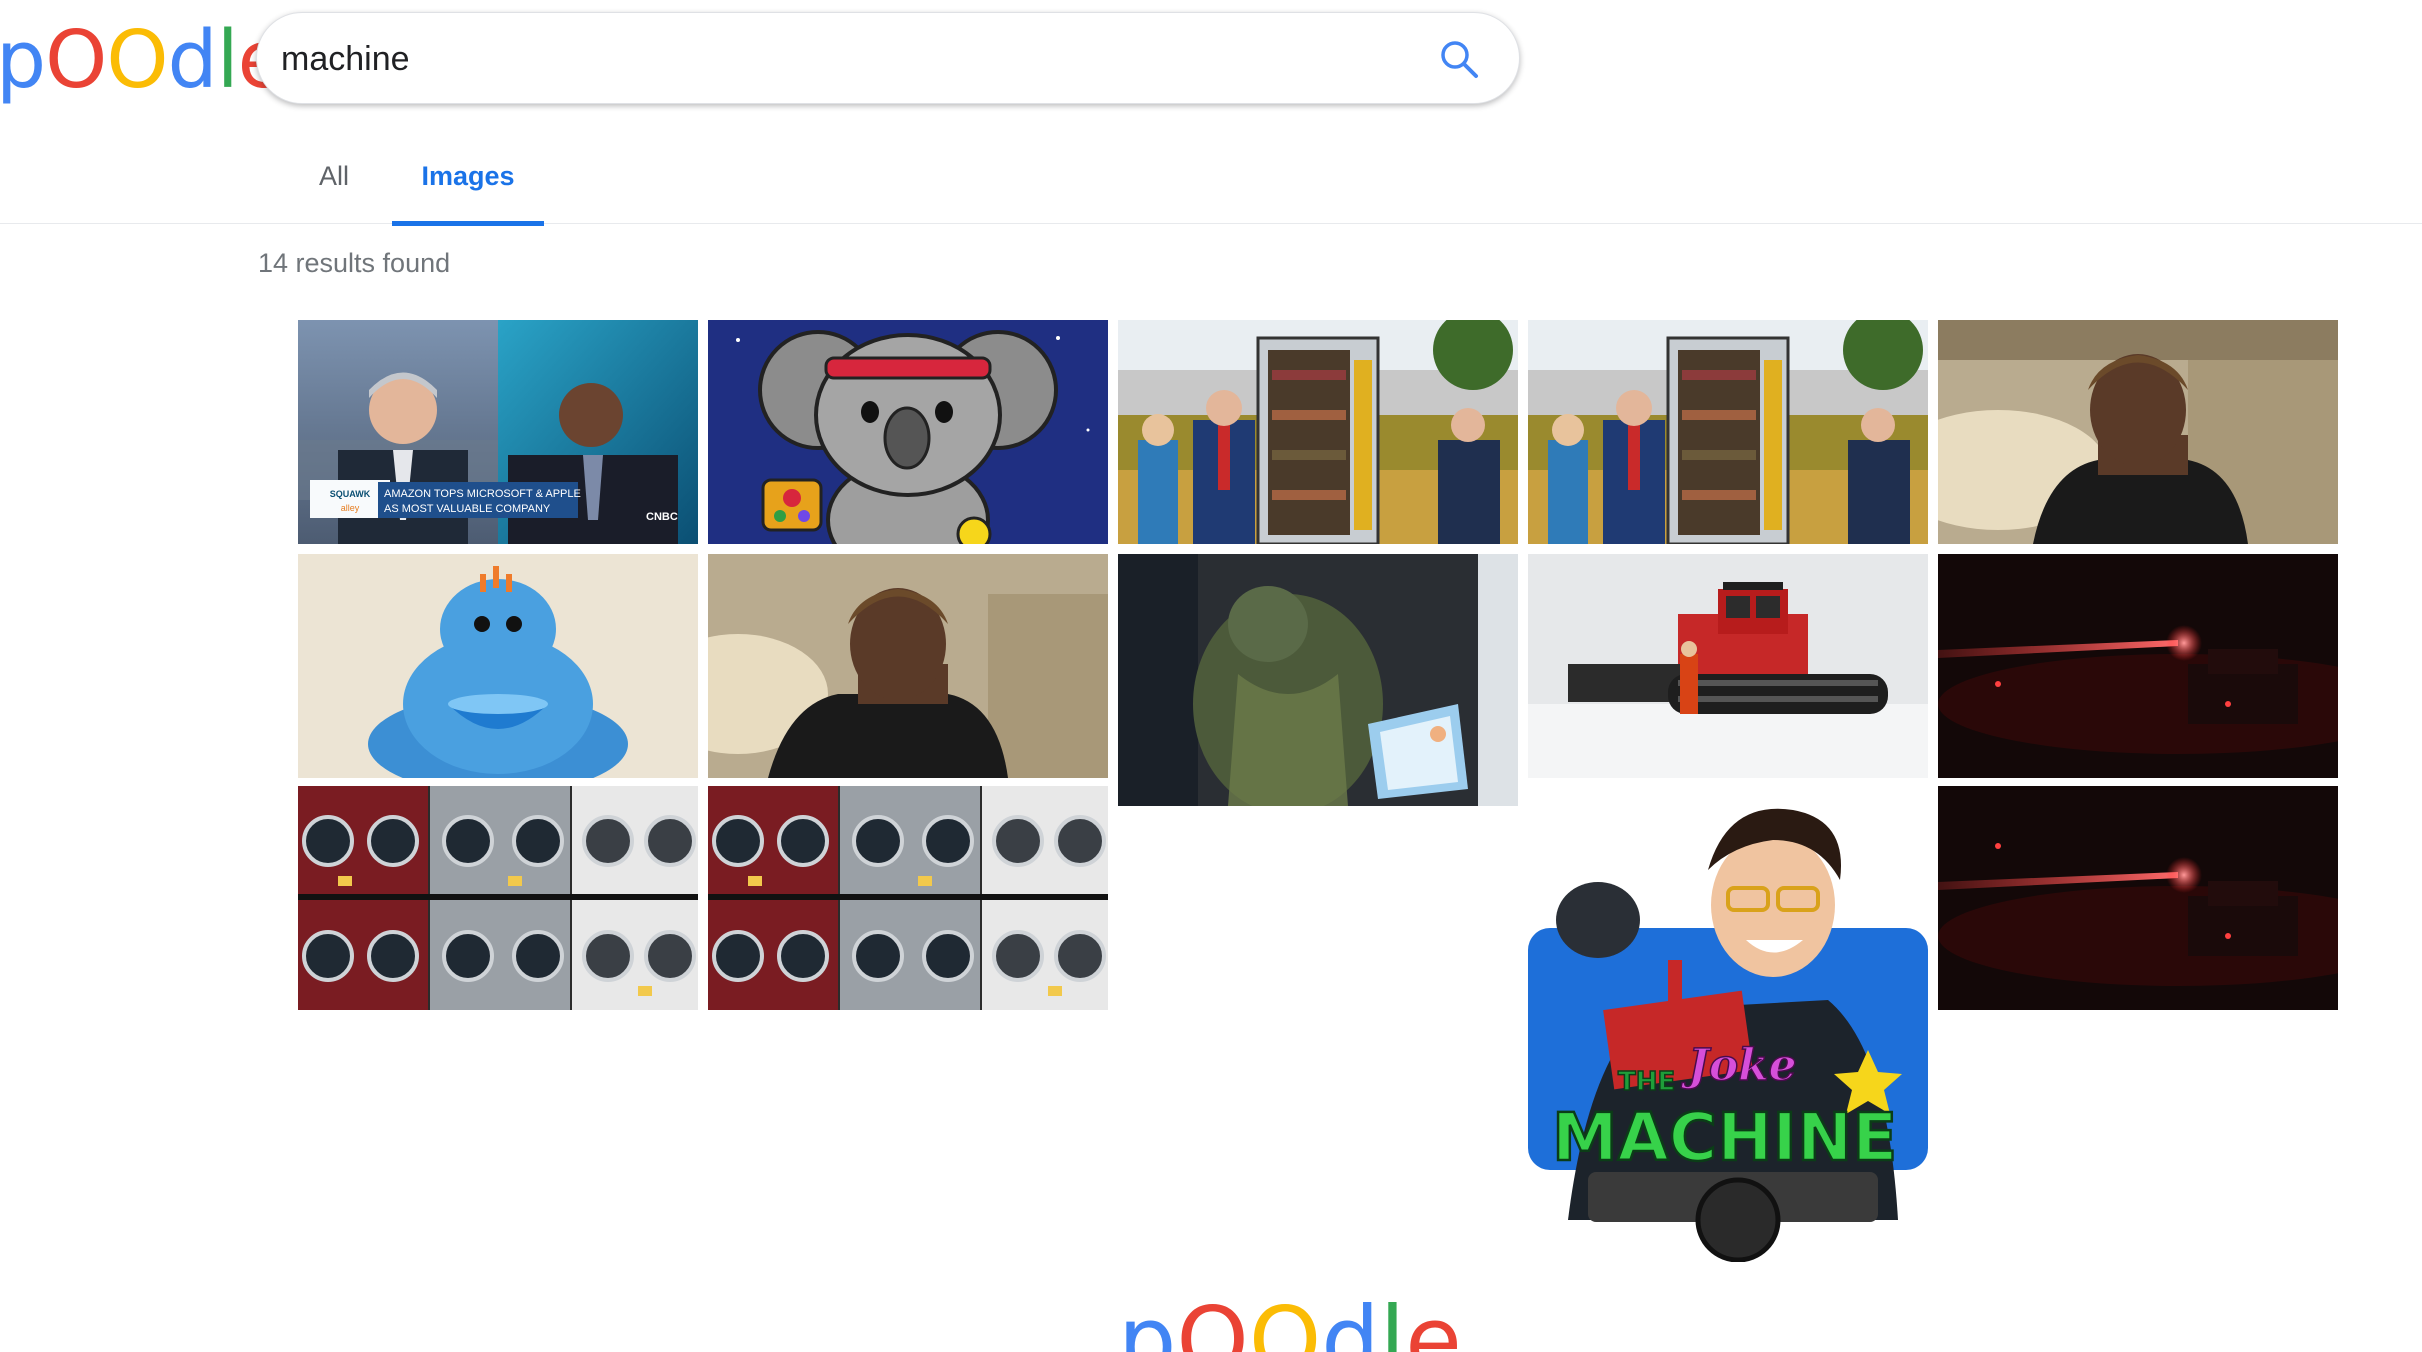 This screenshot has height=1352, width=2422. What do you see at coordinates (1739, 1065) in the screenshot?
I see `poster-title-script: Joke` at bounding box center [1739, 1065].